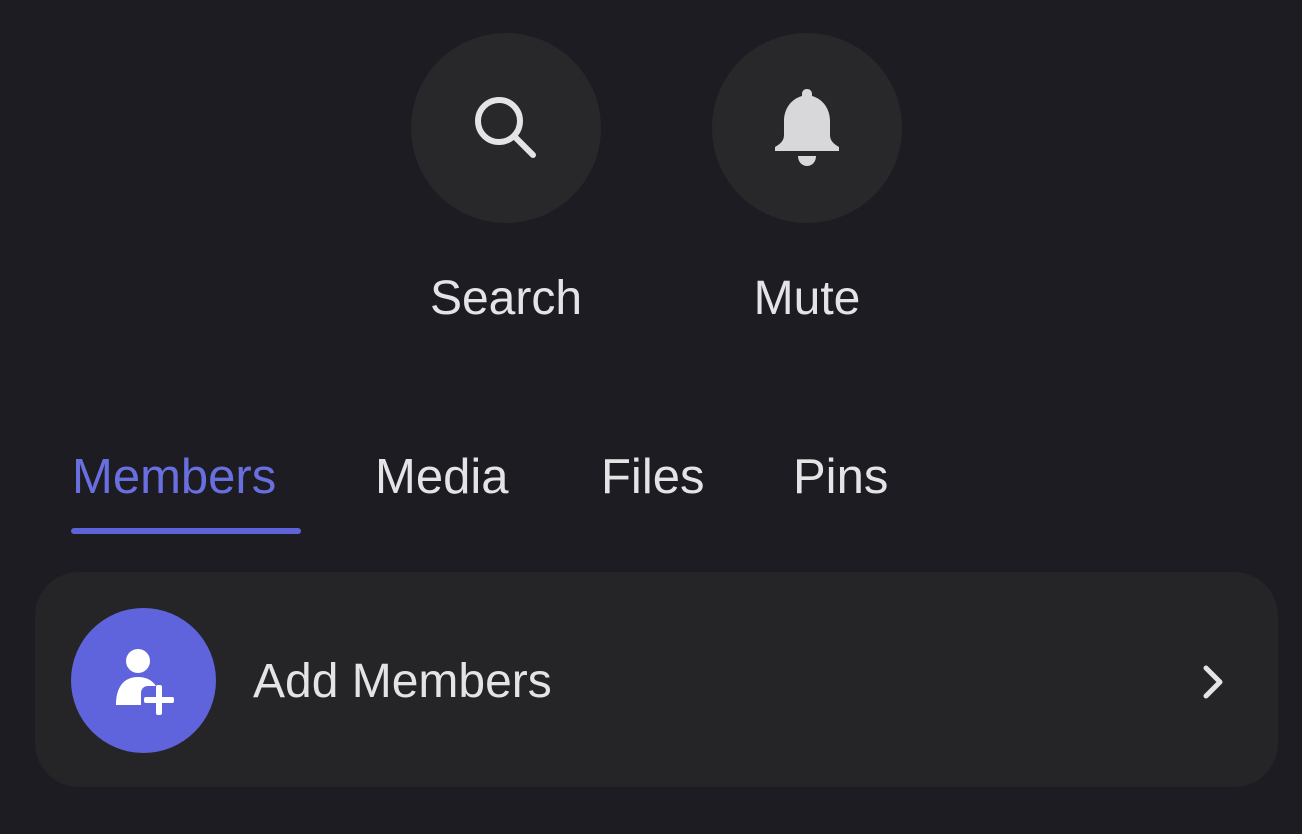  I want to click on add-members-label: Add Members, so click(402, 681).